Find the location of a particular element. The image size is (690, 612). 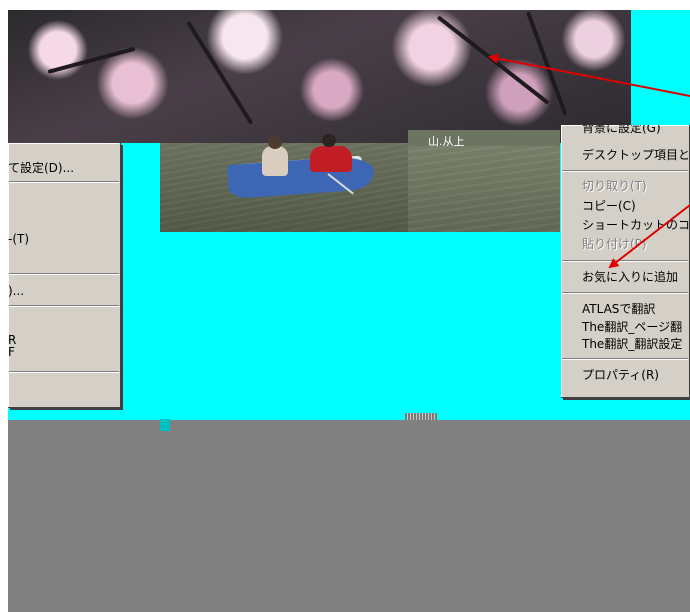

annotation-arrows is located at coordinates (589, 161).